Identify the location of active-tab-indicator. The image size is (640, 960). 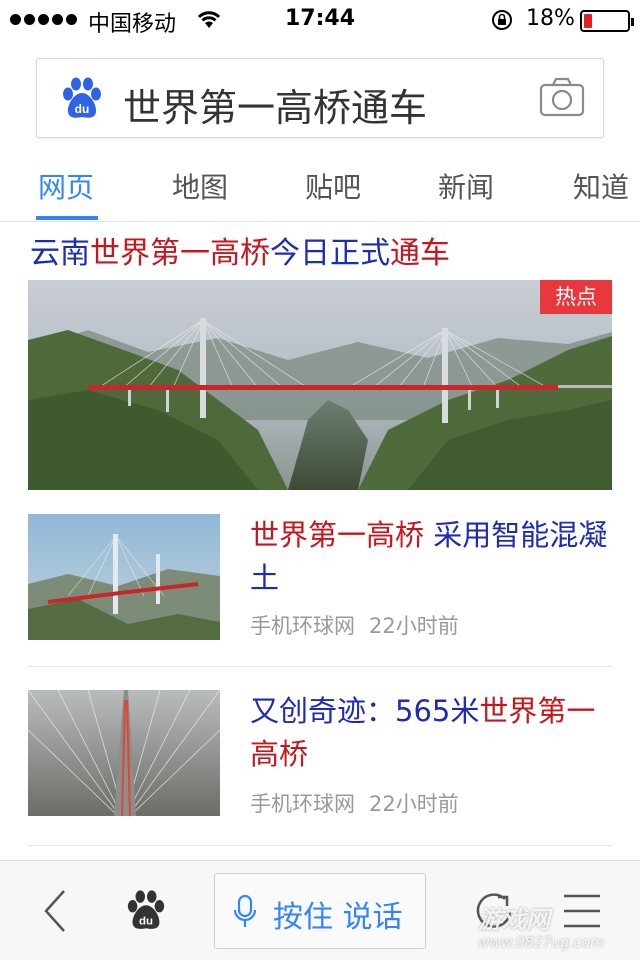
(67, 218).